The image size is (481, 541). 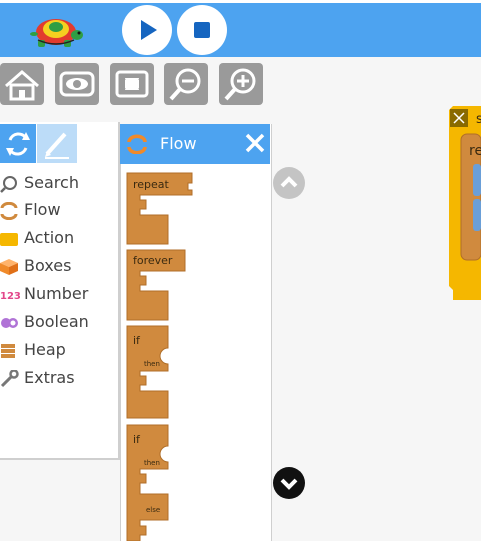 I want to click on number-icon: 123, so click(x=10, y=296).